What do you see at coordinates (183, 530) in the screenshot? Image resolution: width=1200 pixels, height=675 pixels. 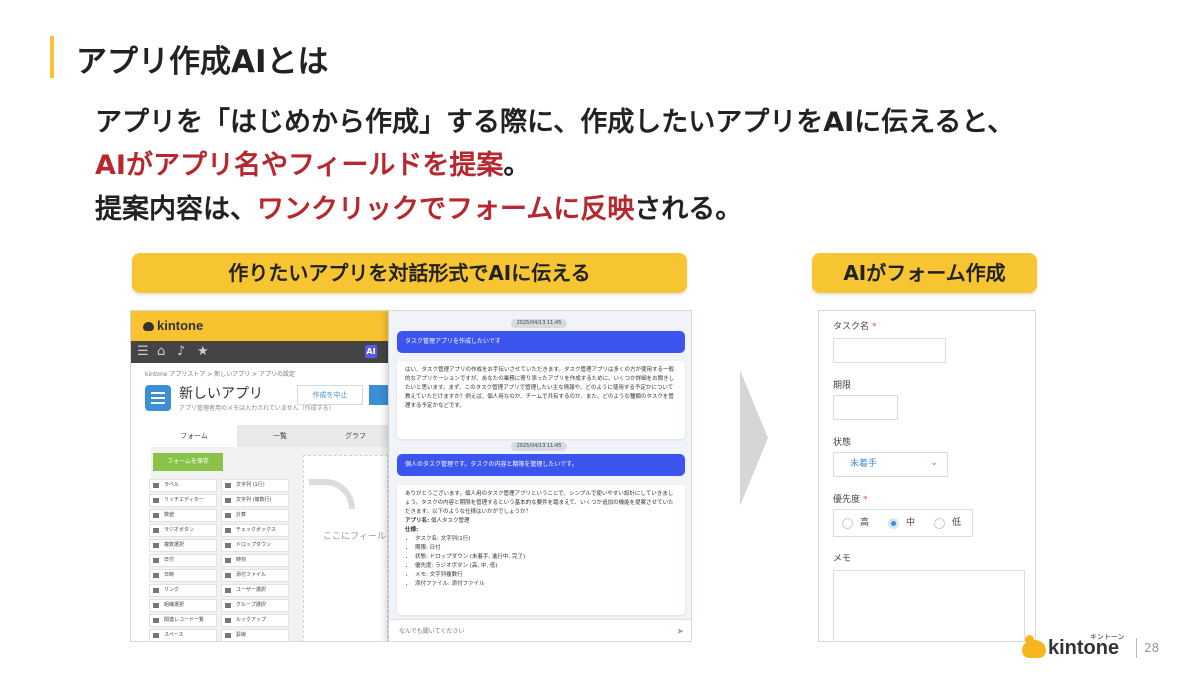 I see `palette-item: ラジオボタン` at bounding box center [183, 530].